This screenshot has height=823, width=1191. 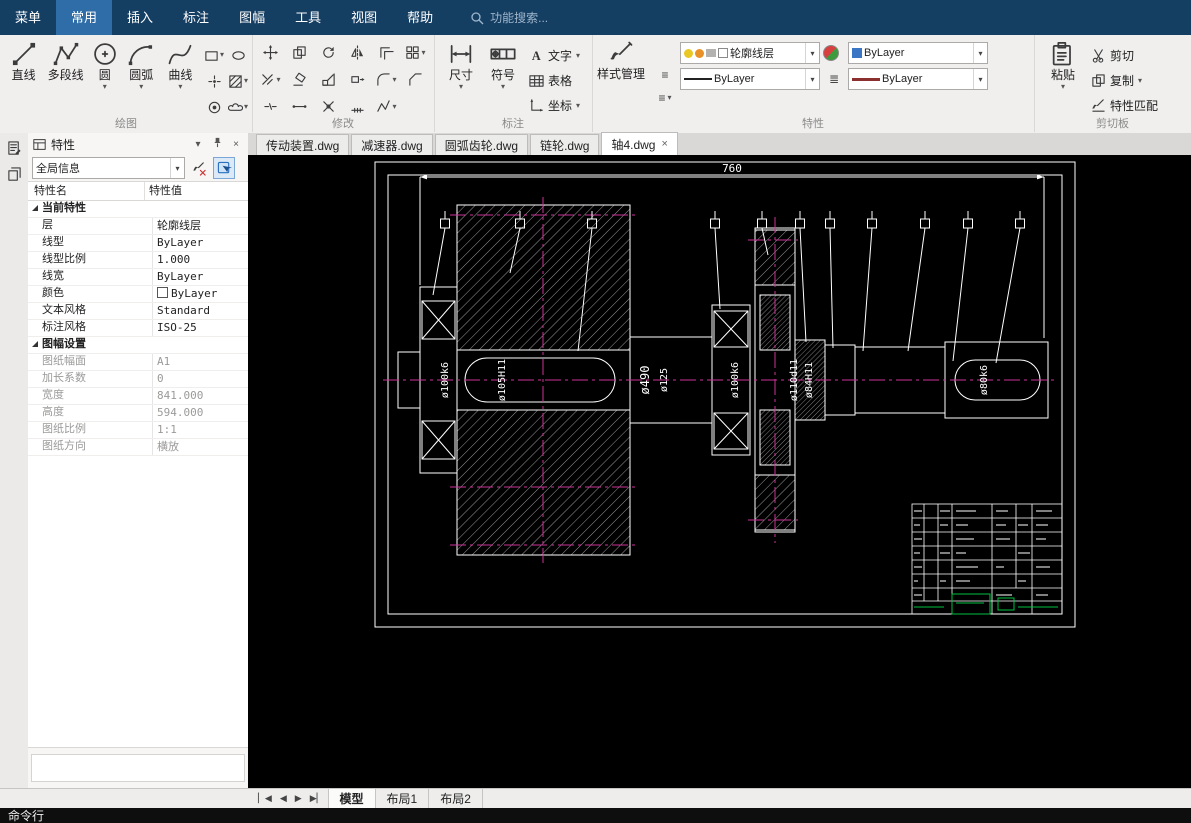 I want to click on layer-list-button: ≡, so click(x=664, y=75).